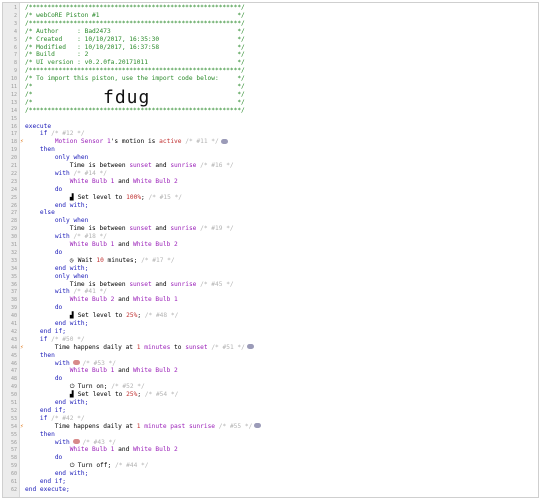  What do you see at coordinates (22, 347) in the screenshot?
I see `trigger-icon: ⚡` at bounding box center [22, 347].